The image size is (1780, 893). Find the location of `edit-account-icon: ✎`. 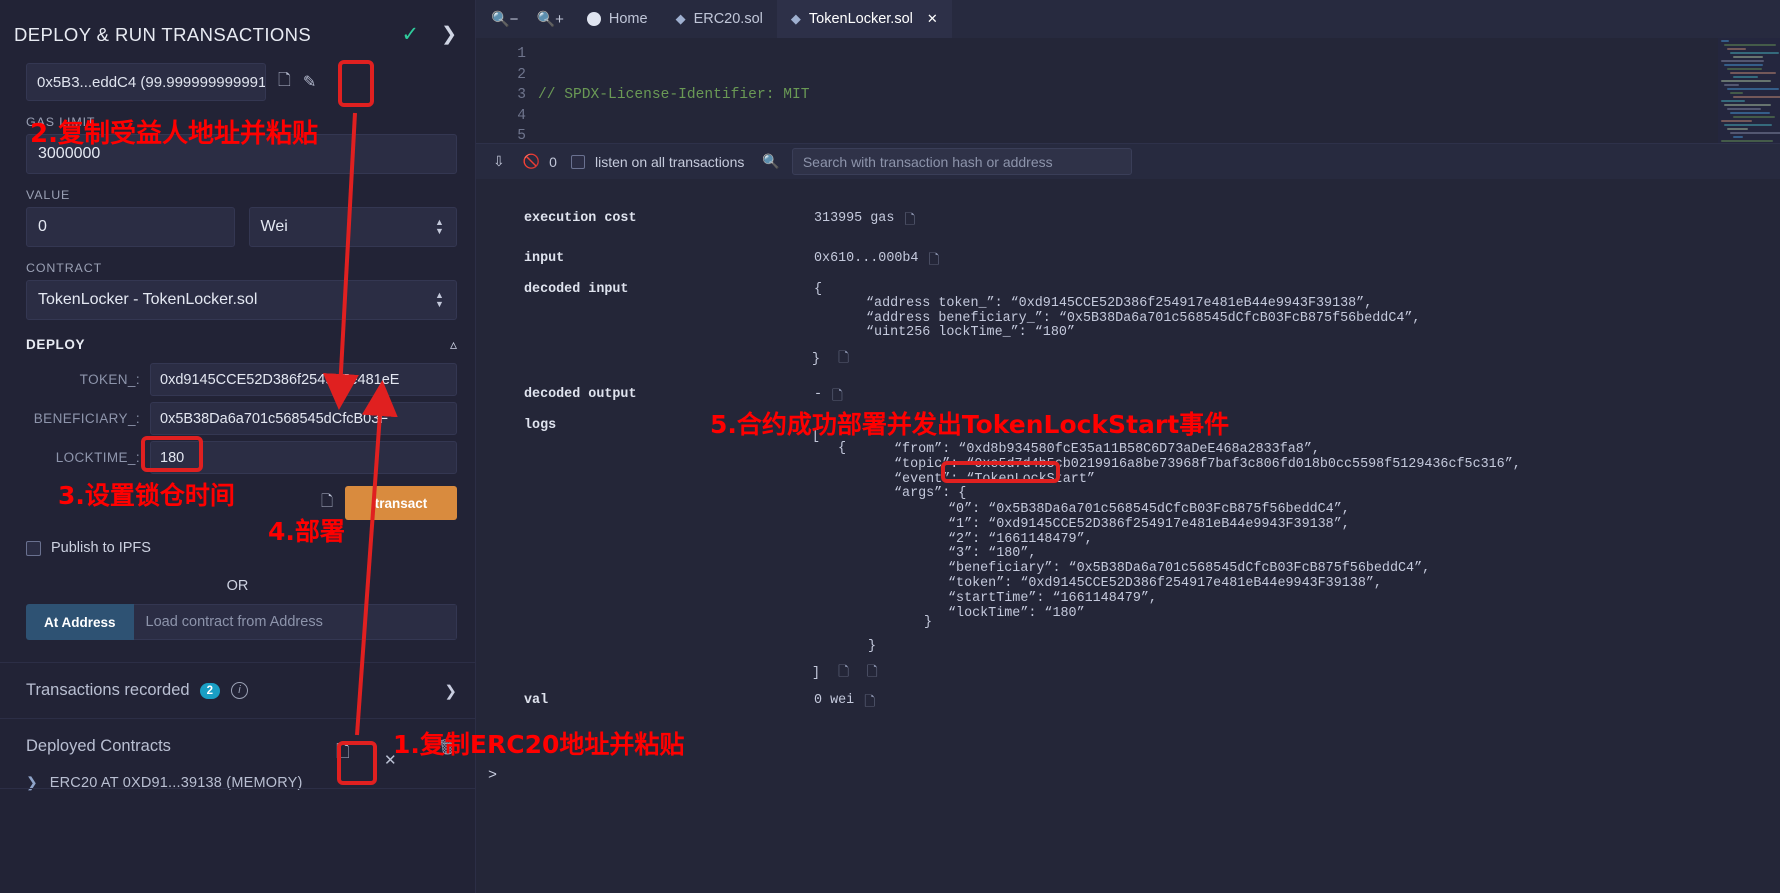

edit-account-icon: ✎ is located at coordinates (309, 82).